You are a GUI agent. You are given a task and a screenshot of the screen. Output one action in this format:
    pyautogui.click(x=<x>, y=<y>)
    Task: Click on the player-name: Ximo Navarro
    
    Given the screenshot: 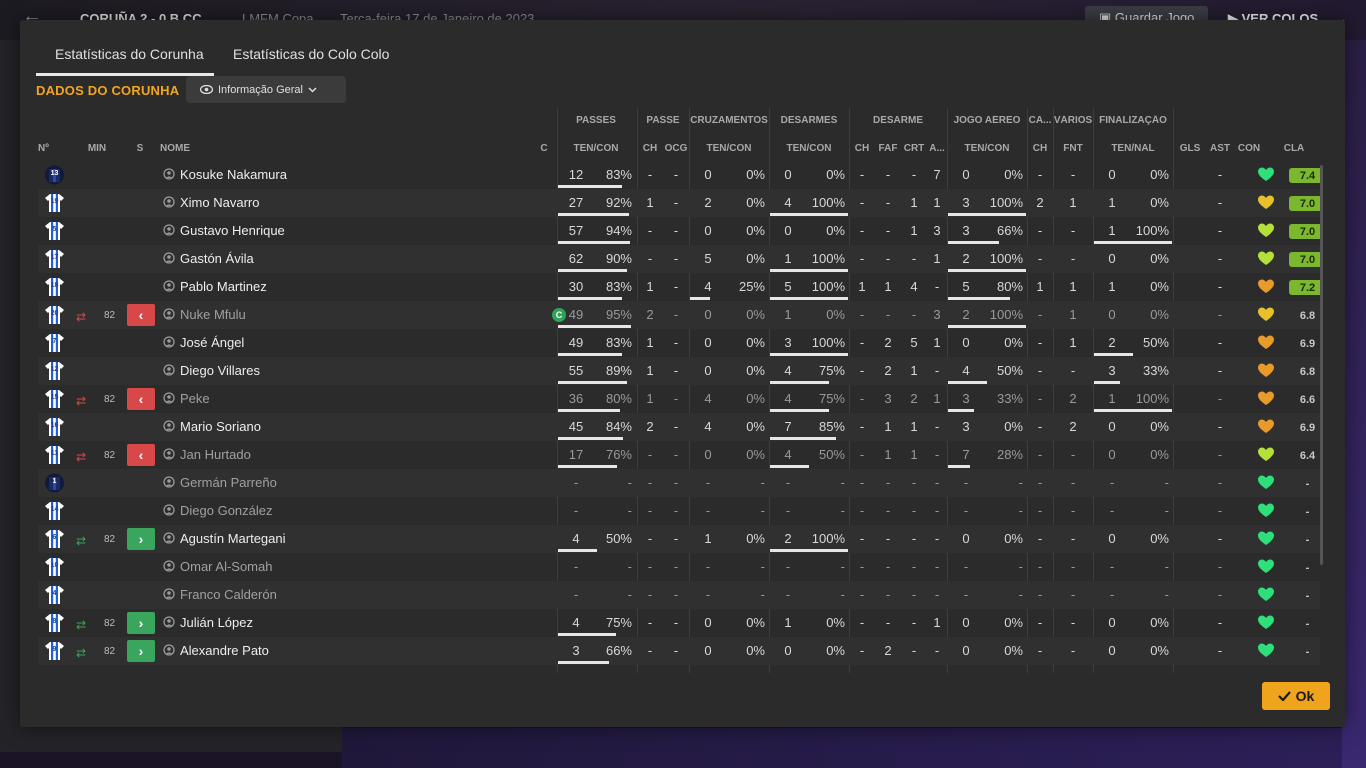 What is the action you would take?
    pyautogui.click(x=219, y=202)
    